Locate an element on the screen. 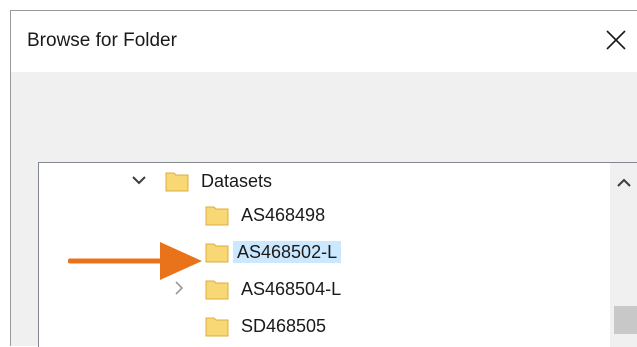  tree-item-label: AS468498 is located at coordinates (283, 215).